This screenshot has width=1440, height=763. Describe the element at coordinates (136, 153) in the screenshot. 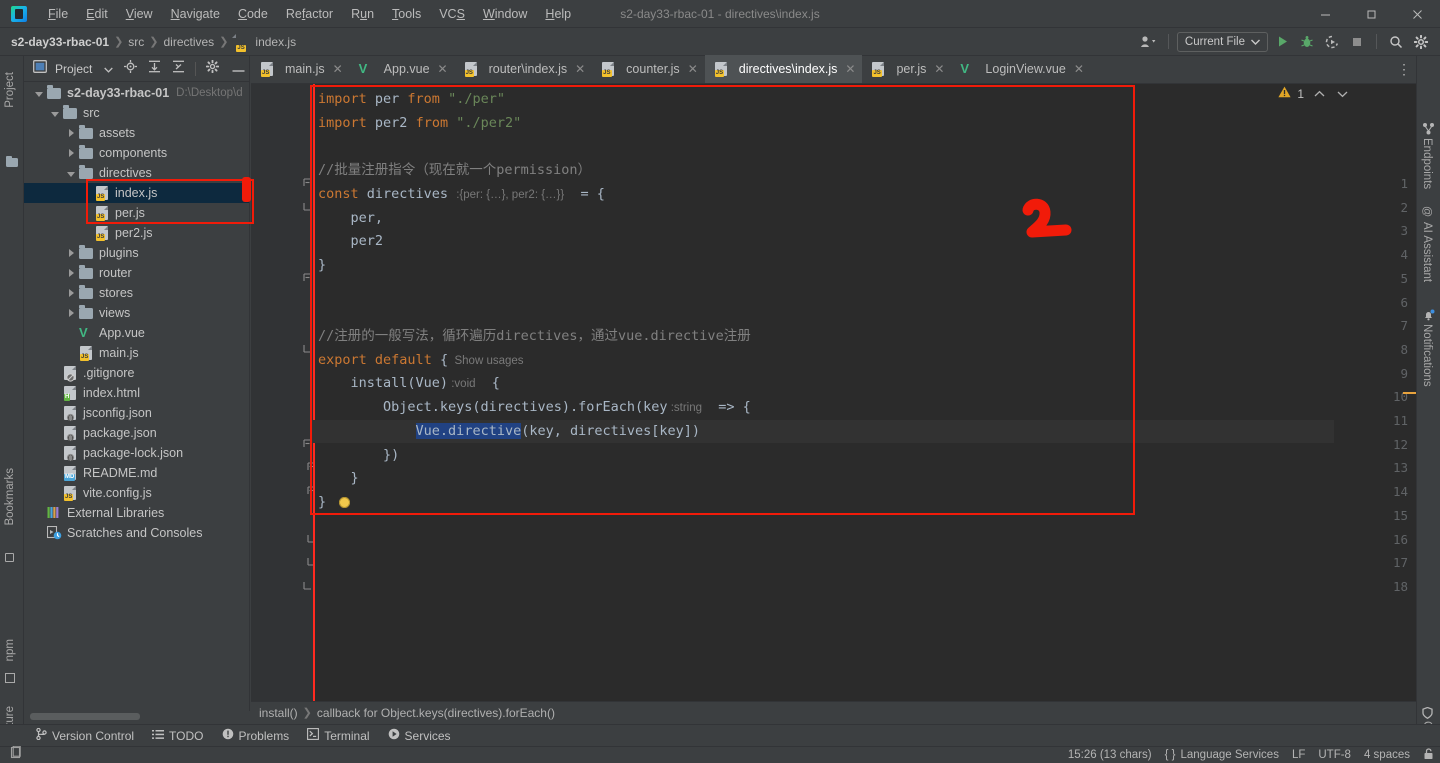

I see `tree-item-components: components` at that location.